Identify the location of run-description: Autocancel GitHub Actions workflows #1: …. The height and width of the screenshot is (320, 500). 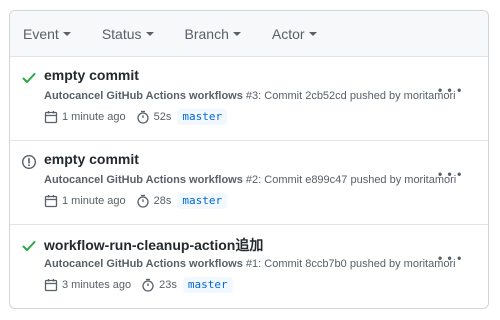
(250, 264).